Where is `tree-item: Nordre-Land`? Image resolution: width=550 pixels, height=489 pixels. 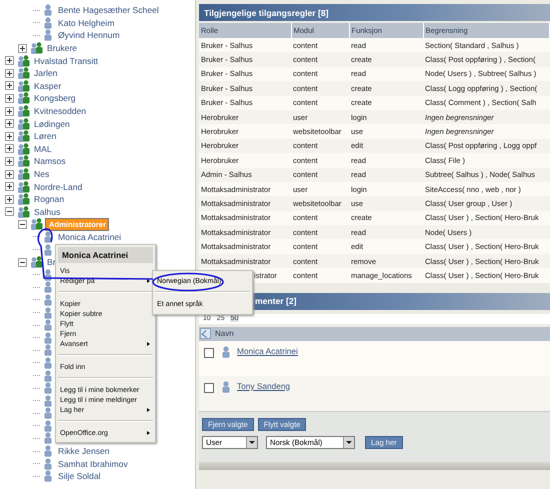
tree-item: Nordre-Land is located at coordinates (58, 187).